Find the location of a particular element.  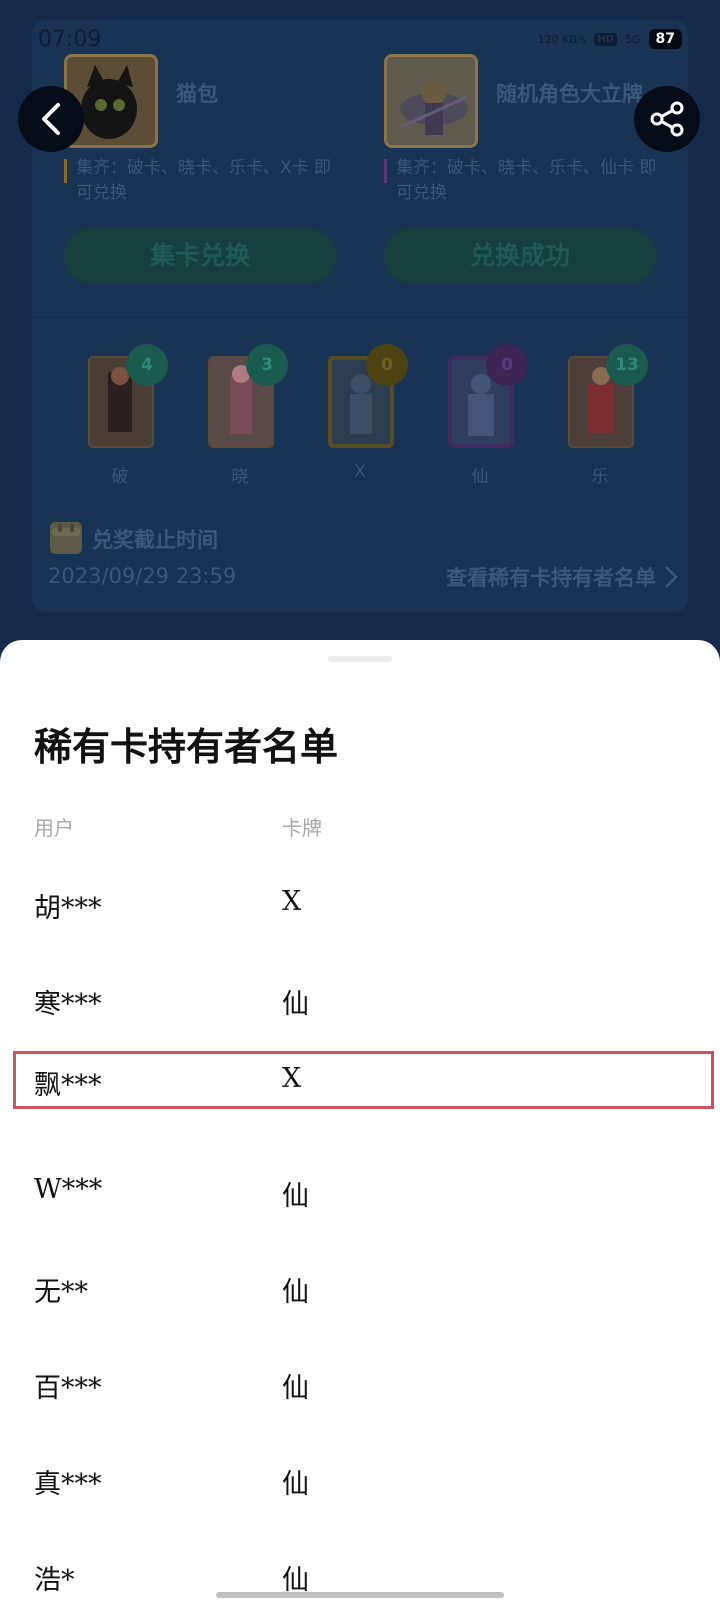

card-xian: 0 仙 is located at coordinates (480, 419).